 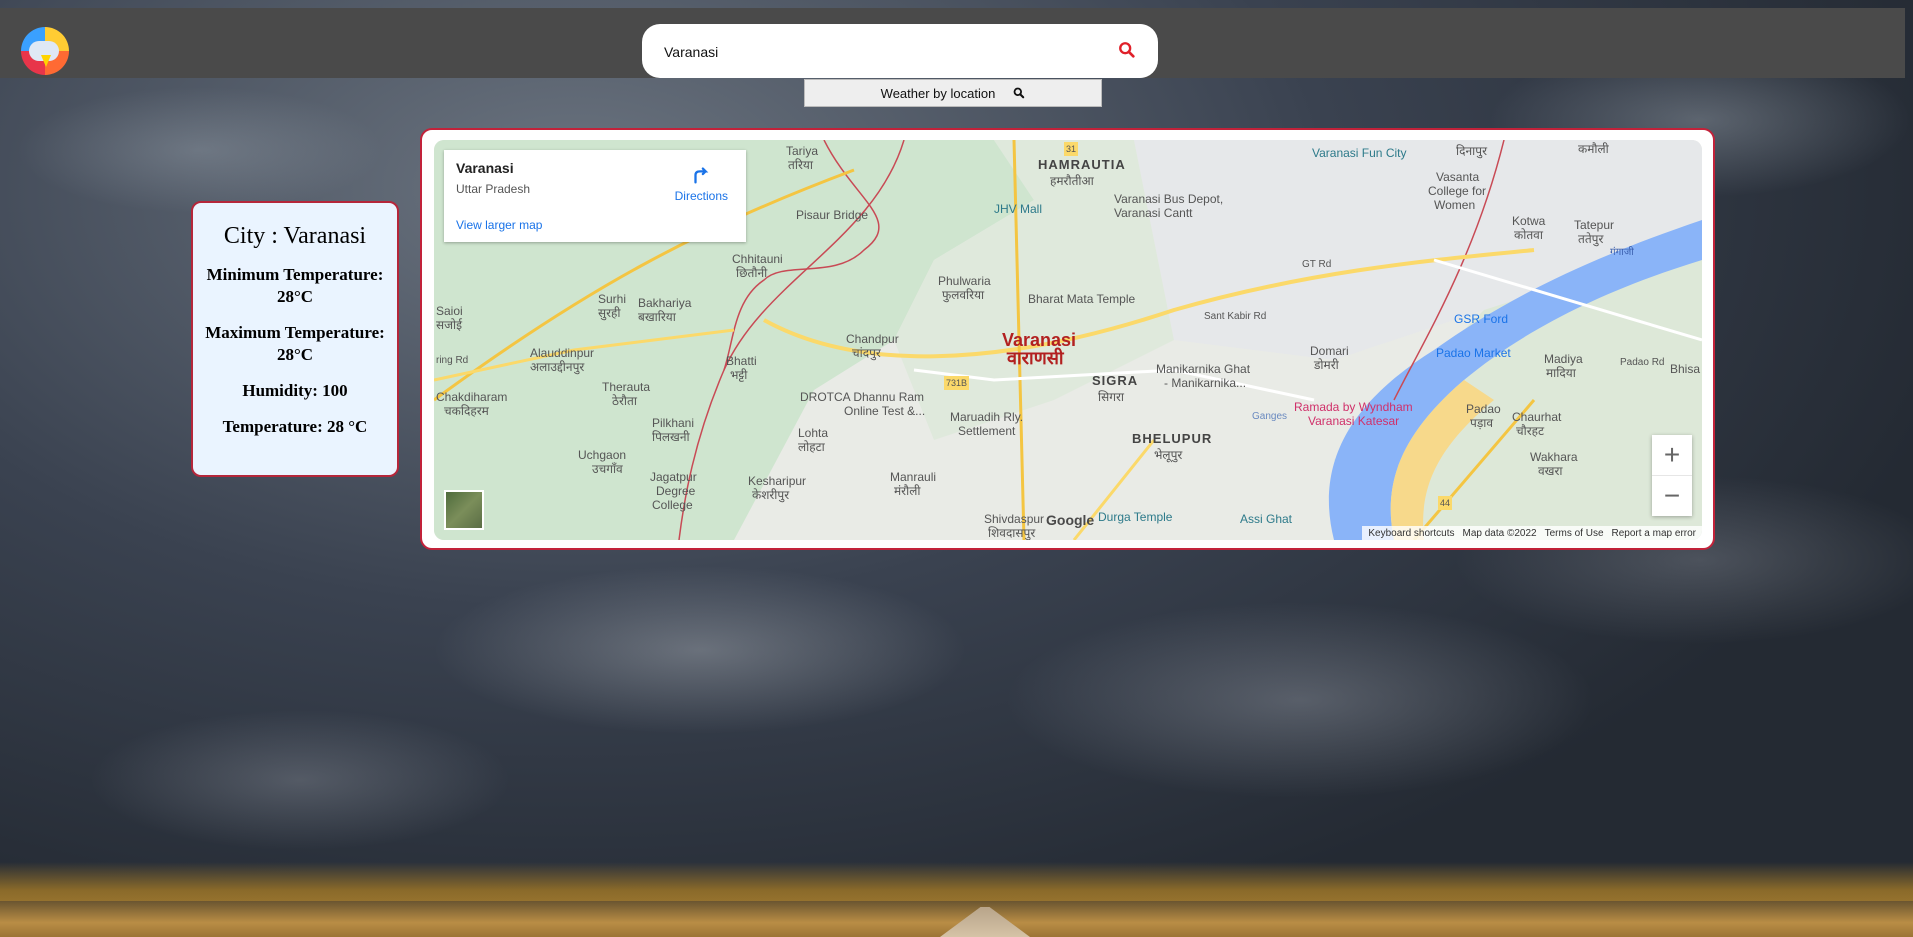 I want to click on map-label-wakhara-hi: वखरा, so click(x=1550, y=471).